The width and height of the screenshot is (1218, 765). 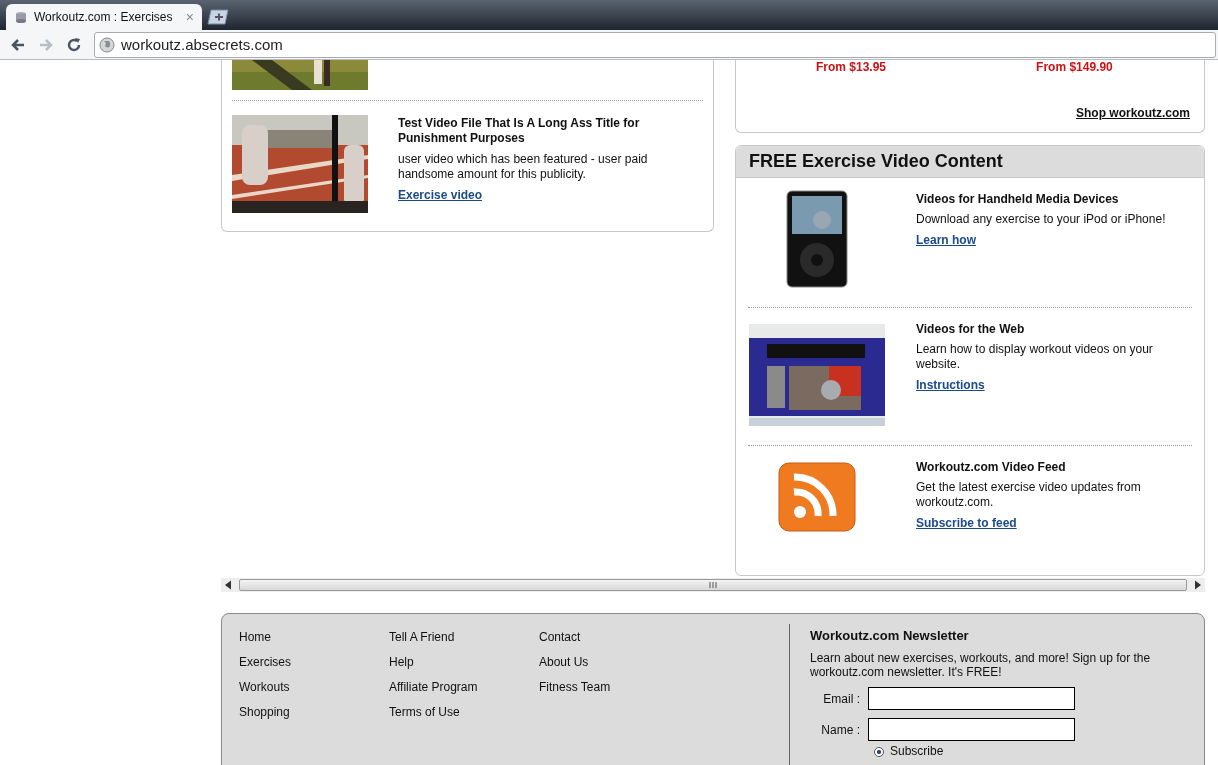 What do you see at coordinates (1018, 199) in the screenshot?
I see `content-title: Videos for Handheld Media Devices` at bounding box center [1018, 199].